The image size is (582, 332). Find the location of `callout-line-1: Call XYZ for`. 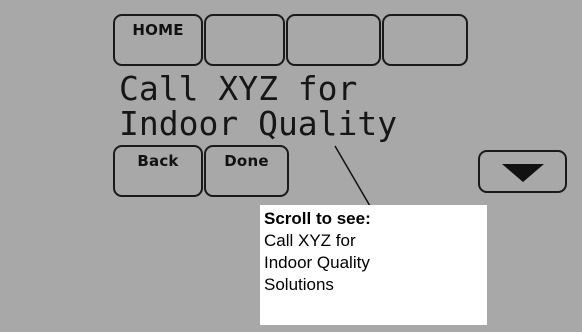

callout-line-1: Call XYZ for is located at coordinates (310, 240).